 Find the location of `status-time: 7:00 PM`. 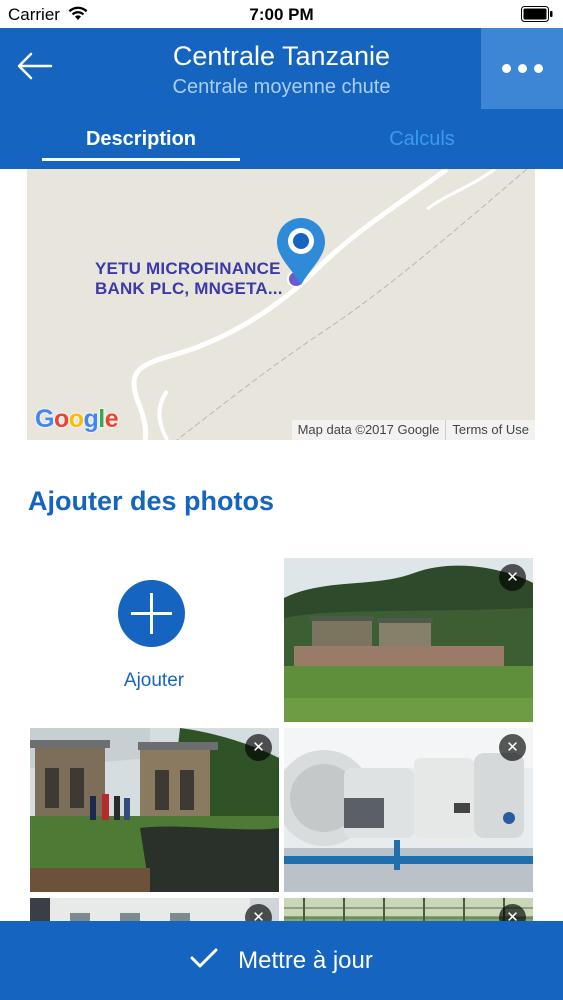

status-time: 7:00 PM is located at coordinates (281, 14).